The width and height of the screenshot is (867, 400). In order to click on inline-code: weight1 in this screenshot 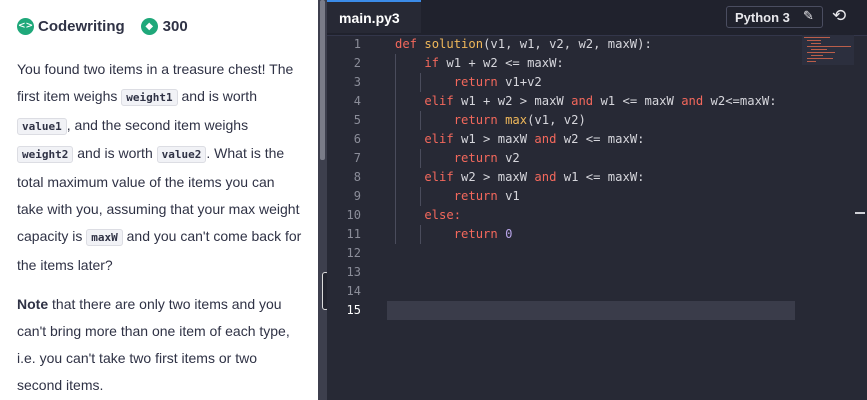, I will do `click(149, 97)`.